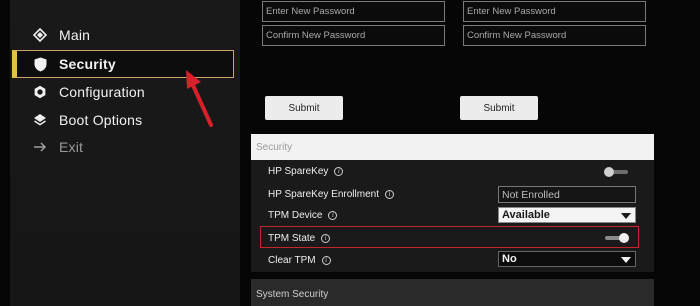 The height and width of the screenshot is (306, 700). I want to click on clear-tpm-value: No, so click(509, 259).